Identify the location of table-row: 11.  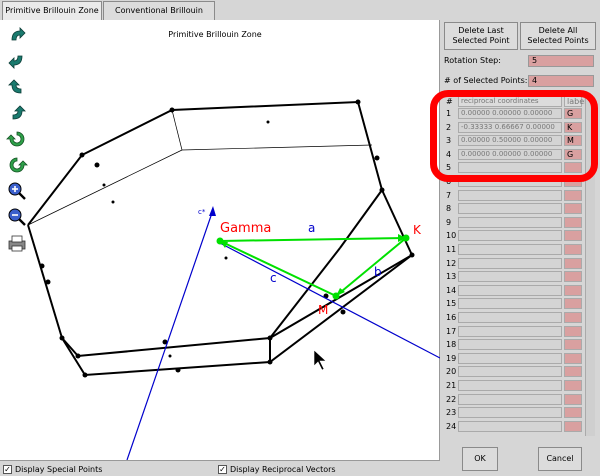
(514, 250).